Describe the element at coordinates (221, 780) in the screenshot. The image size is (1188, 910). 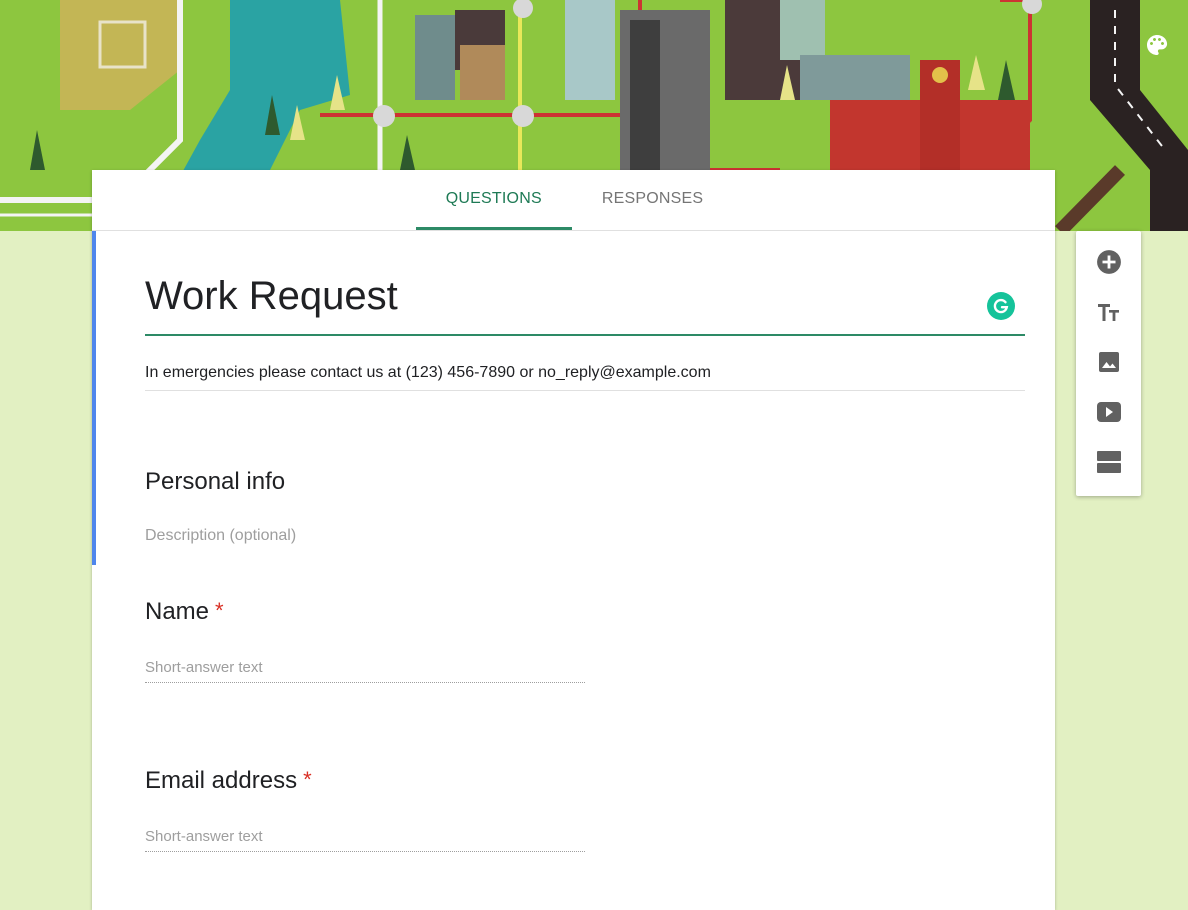
I see `question-title-label: Email address` at that location.